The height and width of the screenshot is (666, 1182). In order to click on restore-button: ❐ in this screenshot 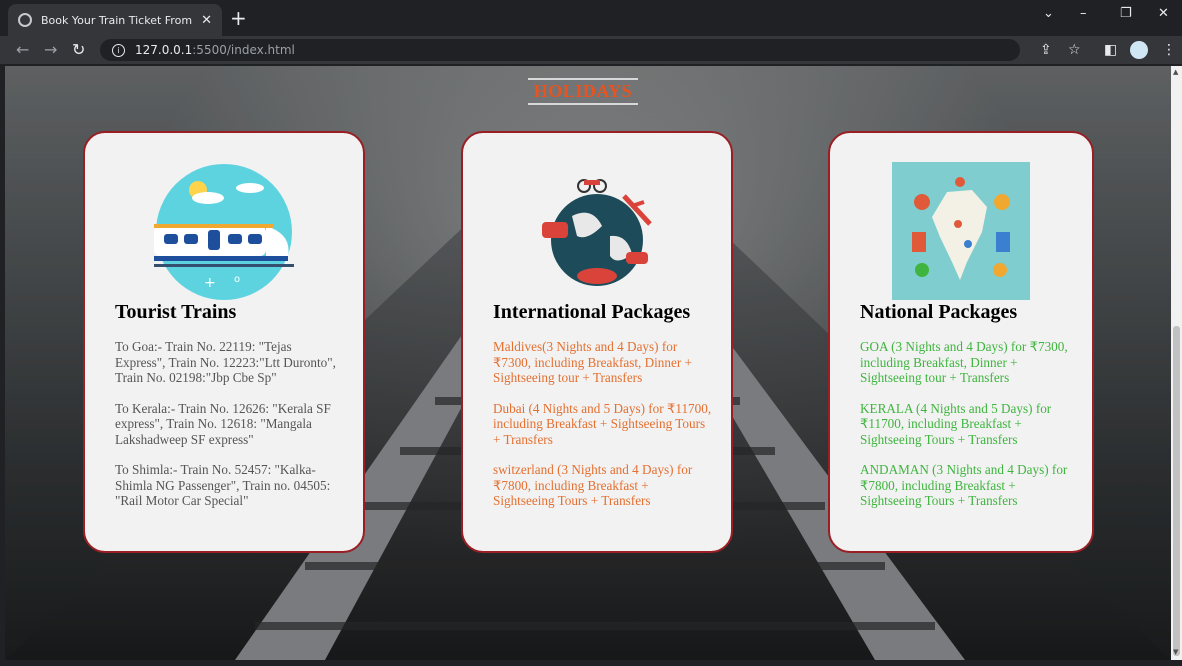, I will do `click(1126, 13)`.